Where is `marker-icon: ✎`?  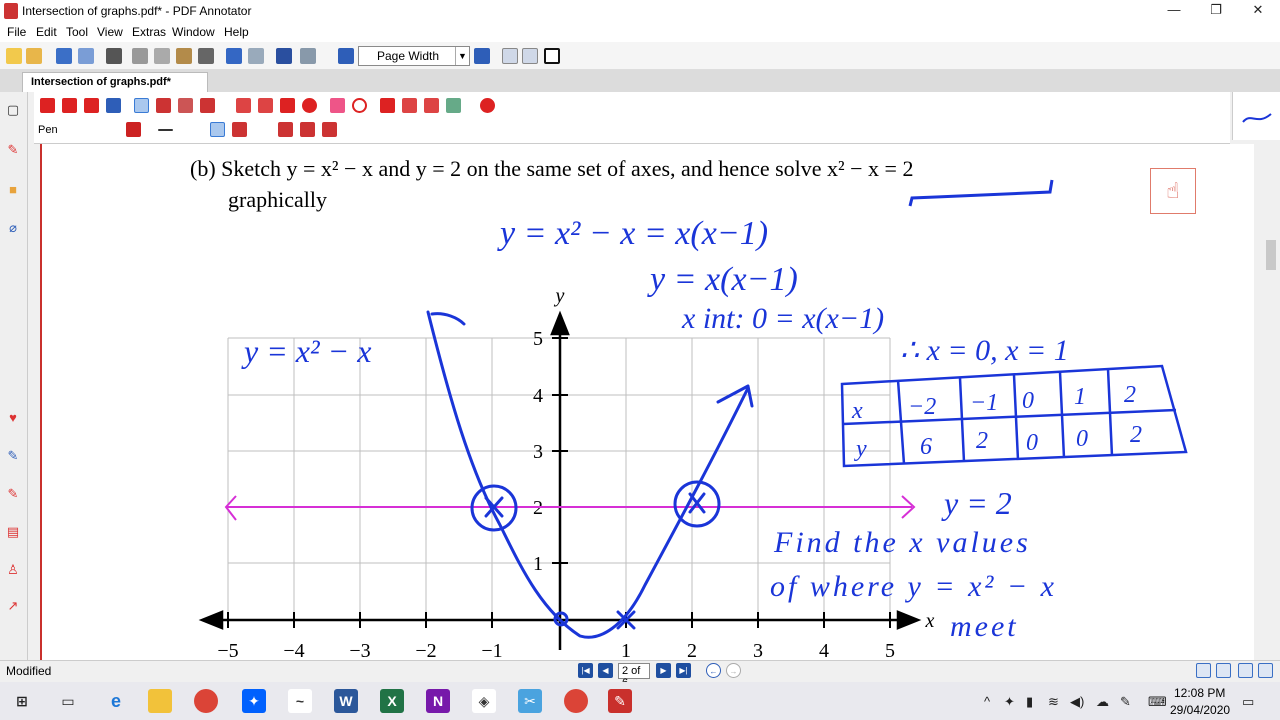
marker-icon: ✎ is located at coordinates (13, 494).